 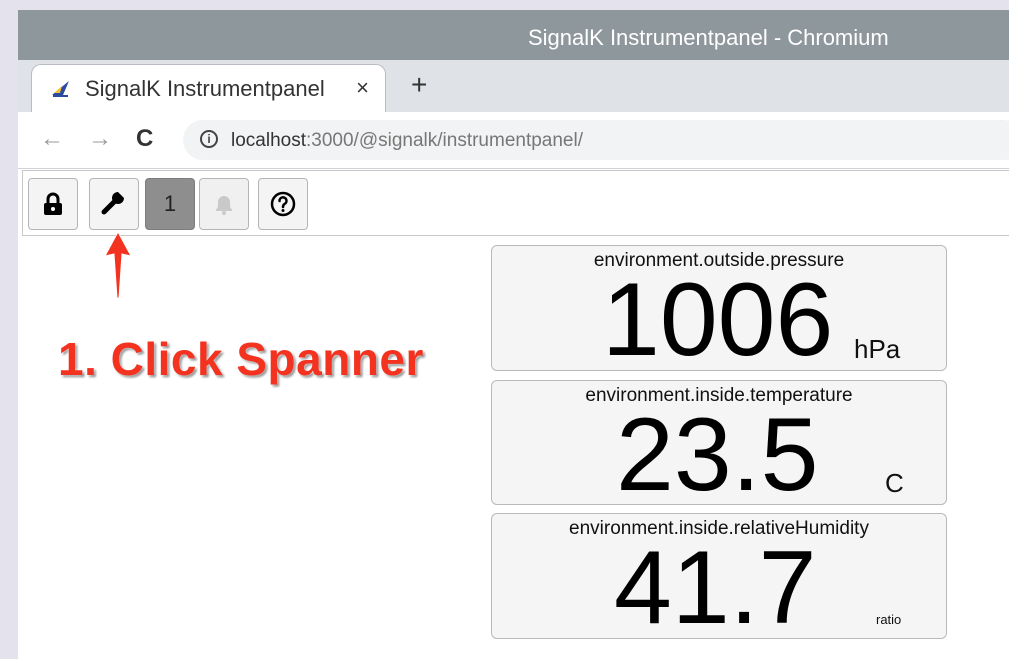 I want to click on help-button, so click(x=283, y=204).